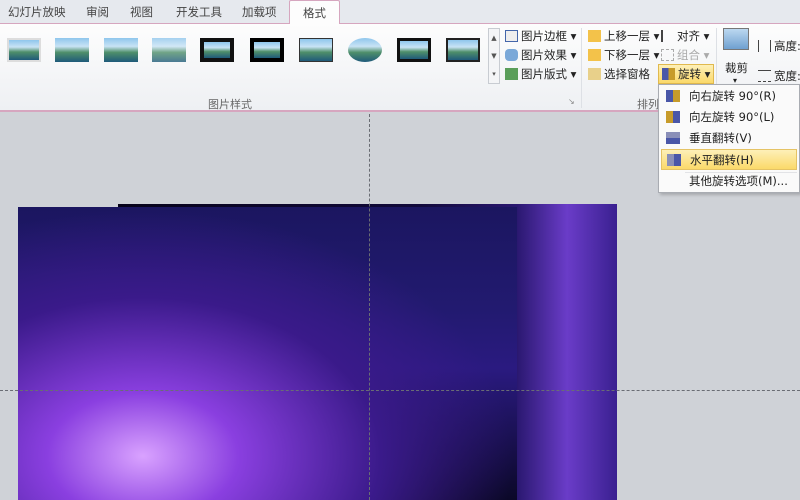  I want to click on menu-label: 向左旋转 90°(L), so click(732, 117).